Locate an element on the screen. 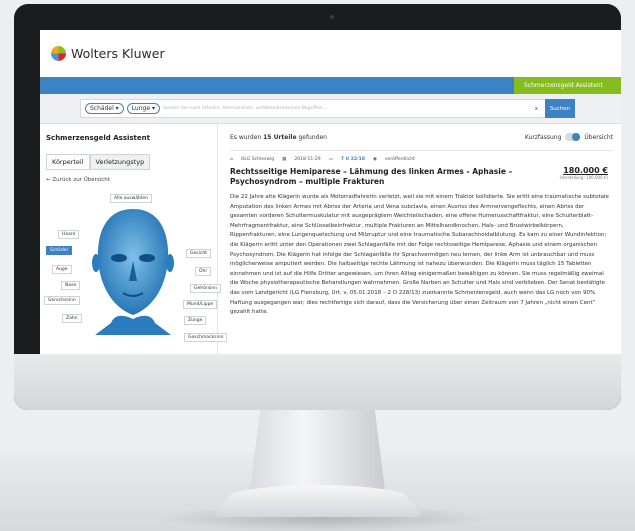  amount-value: 180.000 € is located at coordinates (583, 170).